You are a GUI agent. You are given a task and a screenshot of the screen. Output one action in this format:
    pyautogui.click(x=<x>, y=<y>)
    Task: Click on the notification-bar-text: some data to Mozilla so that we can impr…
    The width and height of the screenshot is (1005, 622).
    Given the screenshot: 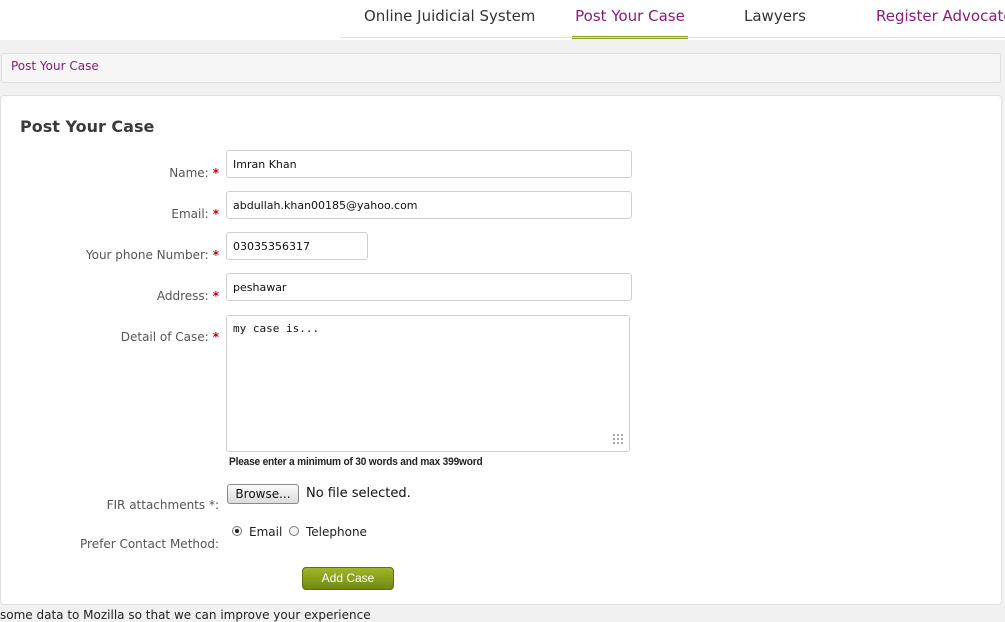 What is the action you would take?
    pyautogui.click(x=185, y=615)
    